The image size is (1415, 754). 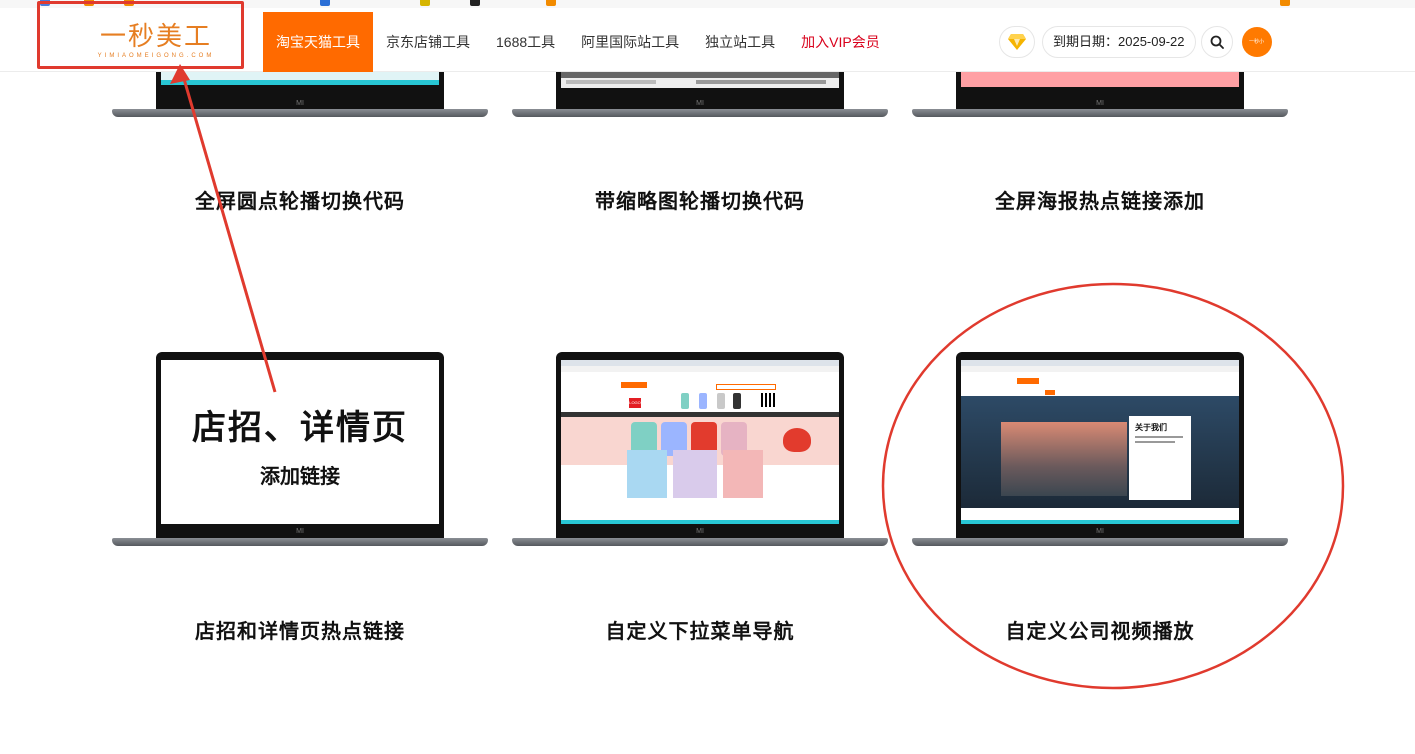 I want to click on annotation-logo-box, so click(x=140, y=35).